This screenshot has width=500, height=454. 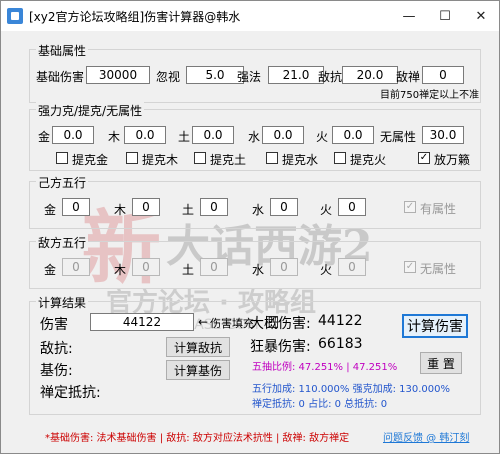 What do you see at coordinates (90, 110) in the screenshot?
I see `elements-group-title: 强力克/提克/无属性` at bounding box center [90, 110].